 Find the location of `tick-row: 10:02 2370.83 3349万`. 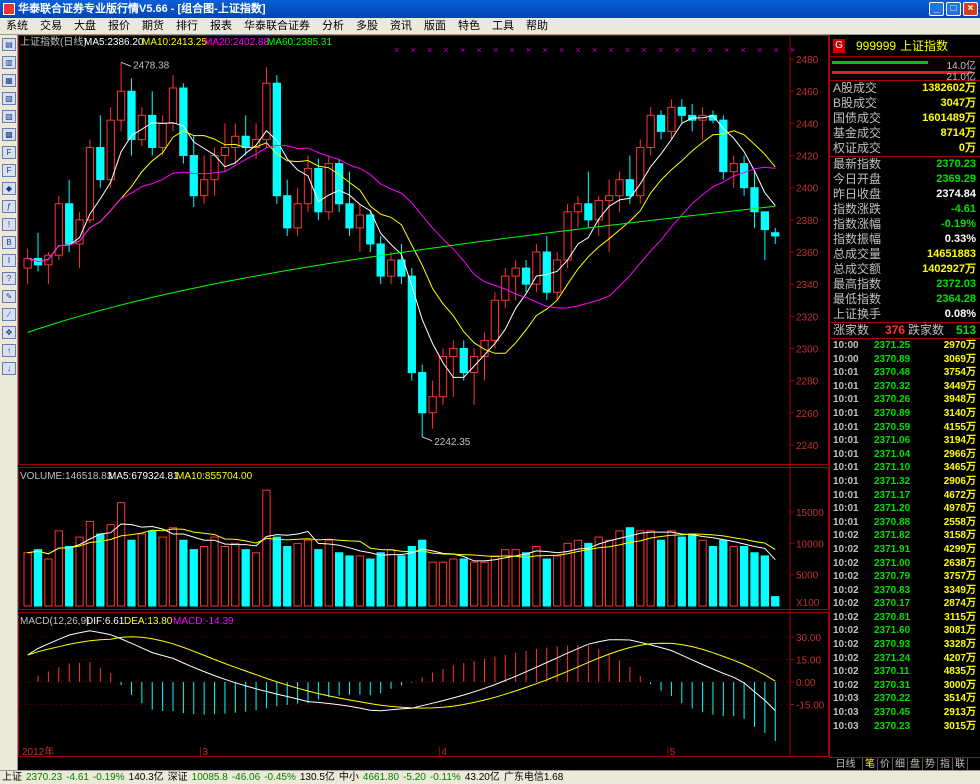

tick-row: 10:02 2370.83 3349万 is located at coordinates (905, 591).